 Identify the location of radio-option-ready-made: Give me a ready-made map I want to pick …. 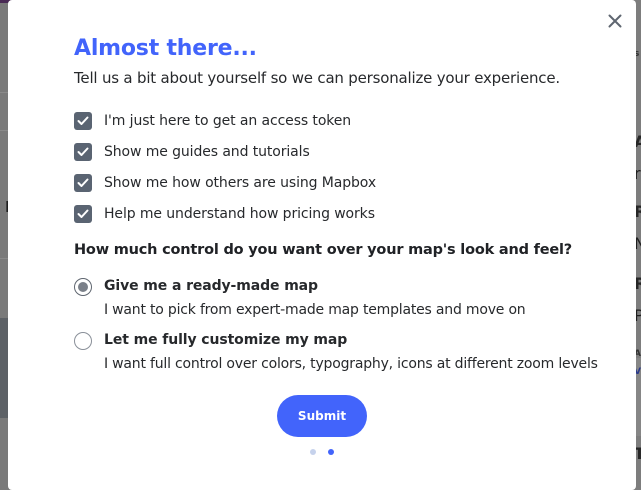
(300, 298).